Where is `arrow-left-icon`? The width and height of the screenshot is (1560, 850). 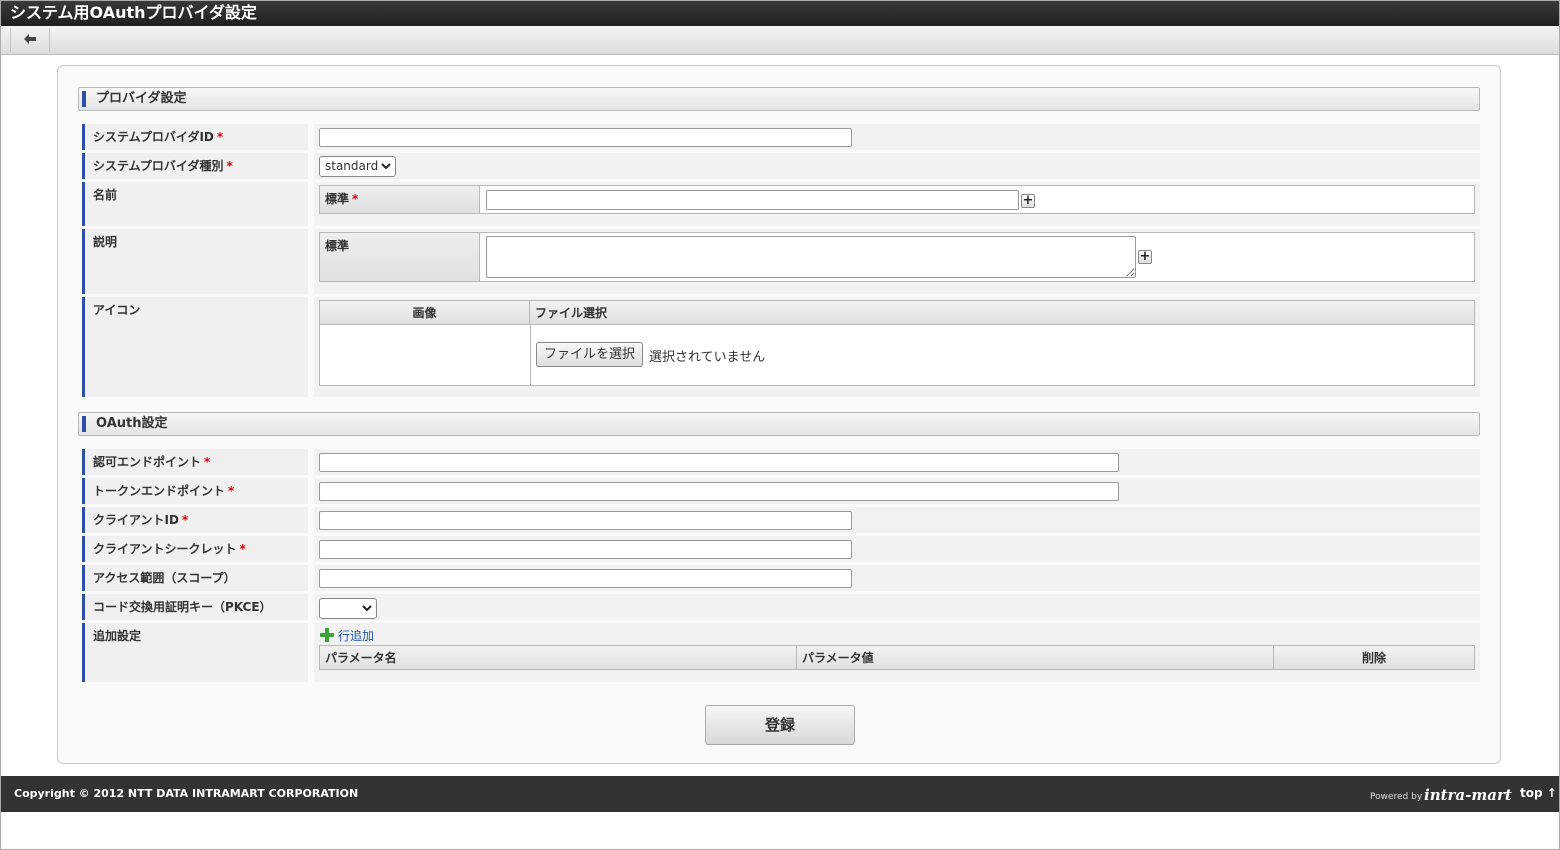 arrow-left-icon is located at coordinates (30, 40).